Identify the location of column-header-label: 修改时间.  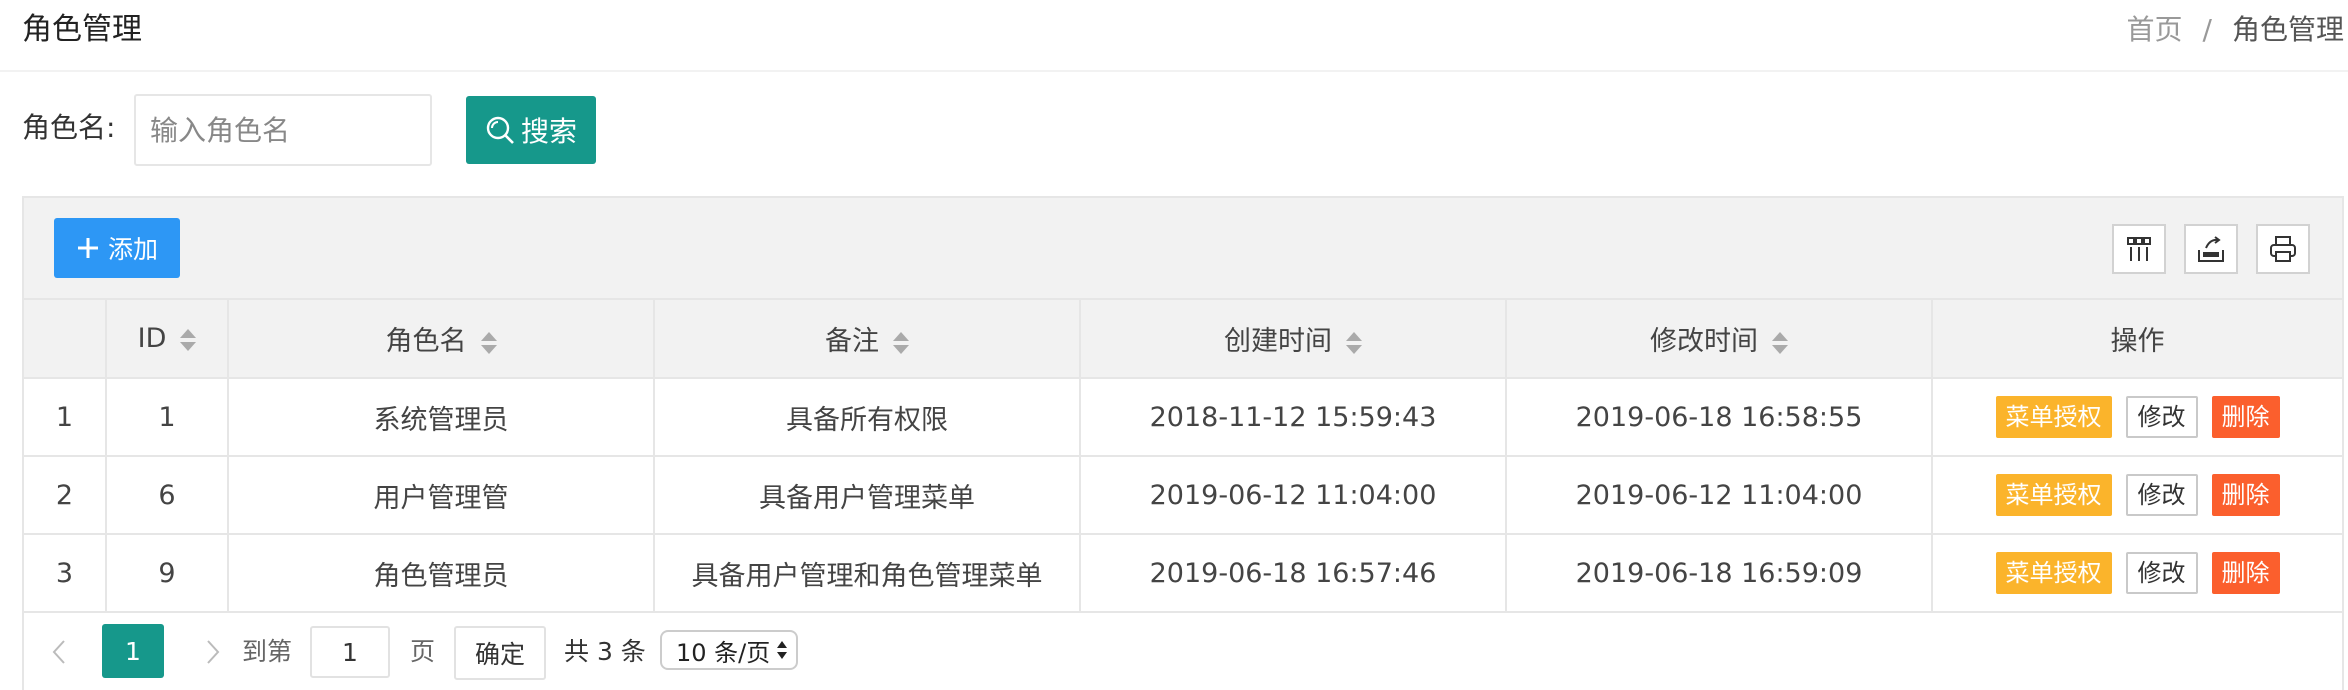
(1704, 341).